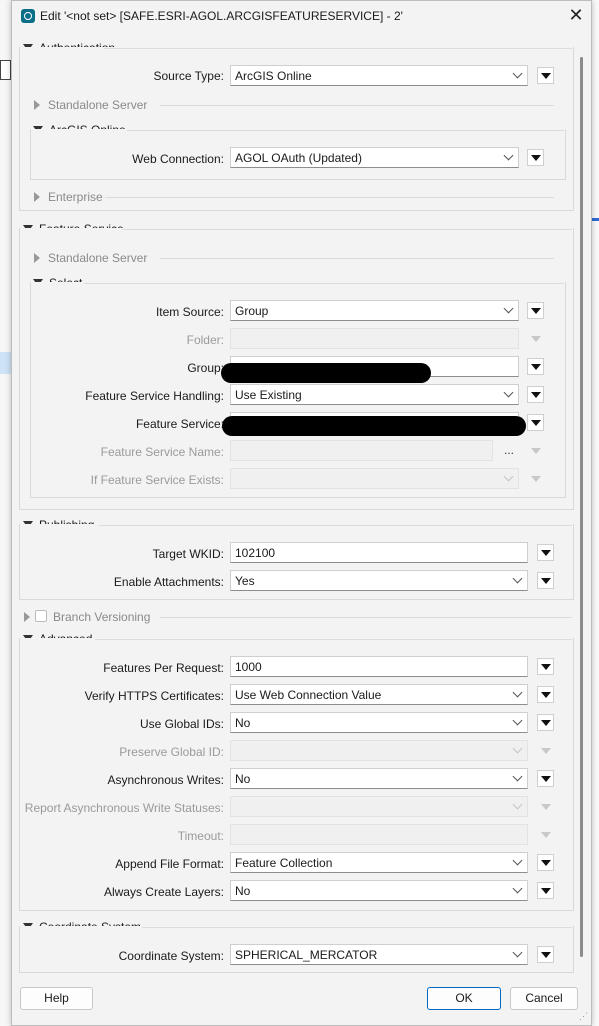 This screenshot has height=1026, width=599. I want to click on append-file-format-menu-button, so click(545, 862).